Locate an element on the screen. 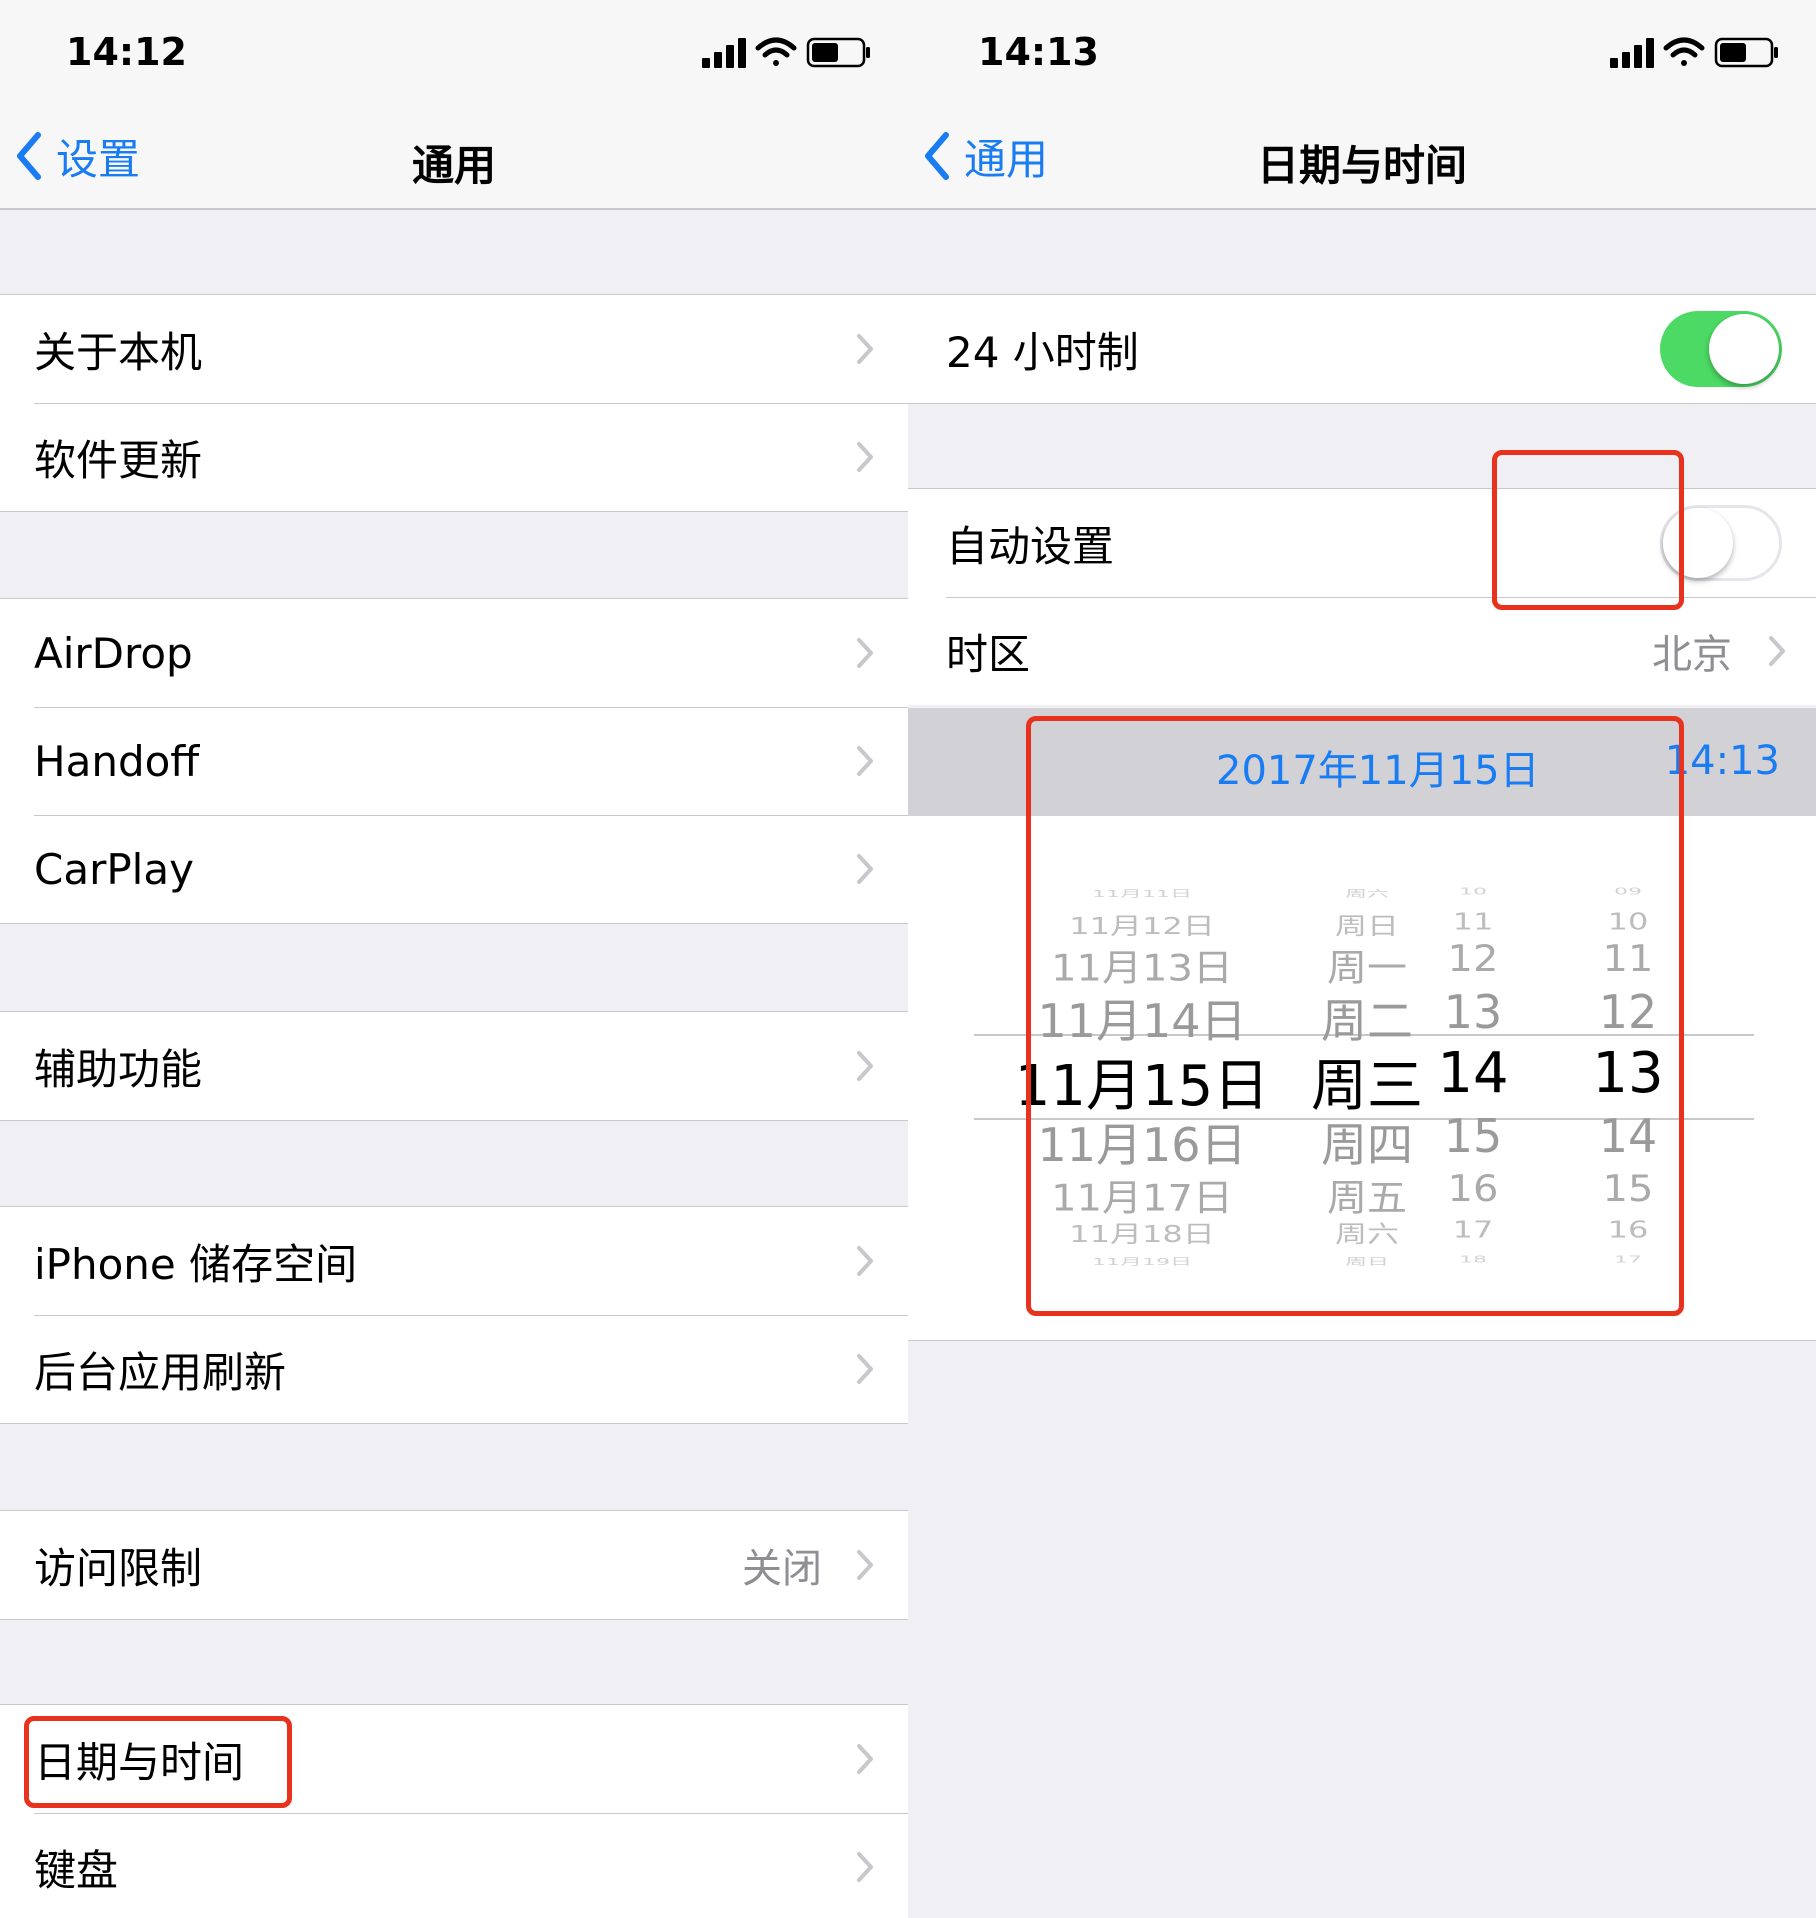 Image resolution: width=1816 pixels, height=1918 pixels. row-airdrop: AirDrop is located at coordinates (454, 653).